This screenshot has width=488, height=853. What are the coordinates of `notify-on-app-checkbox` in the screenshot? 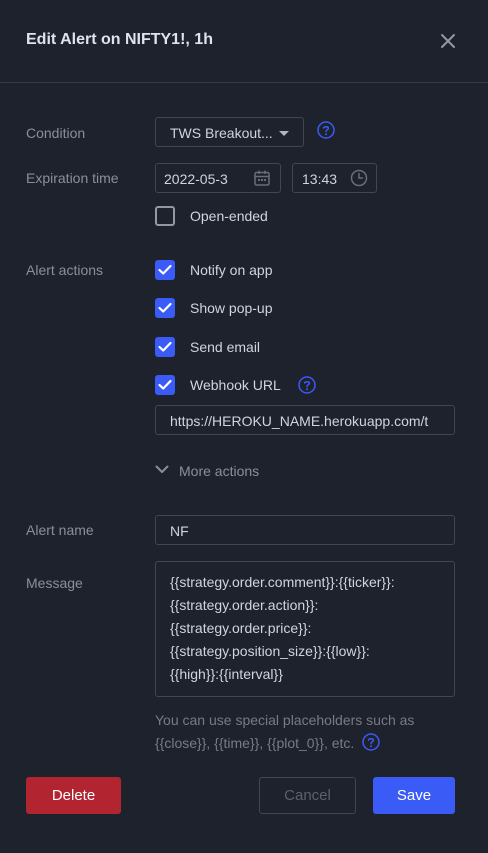 It's located at (165, 270).